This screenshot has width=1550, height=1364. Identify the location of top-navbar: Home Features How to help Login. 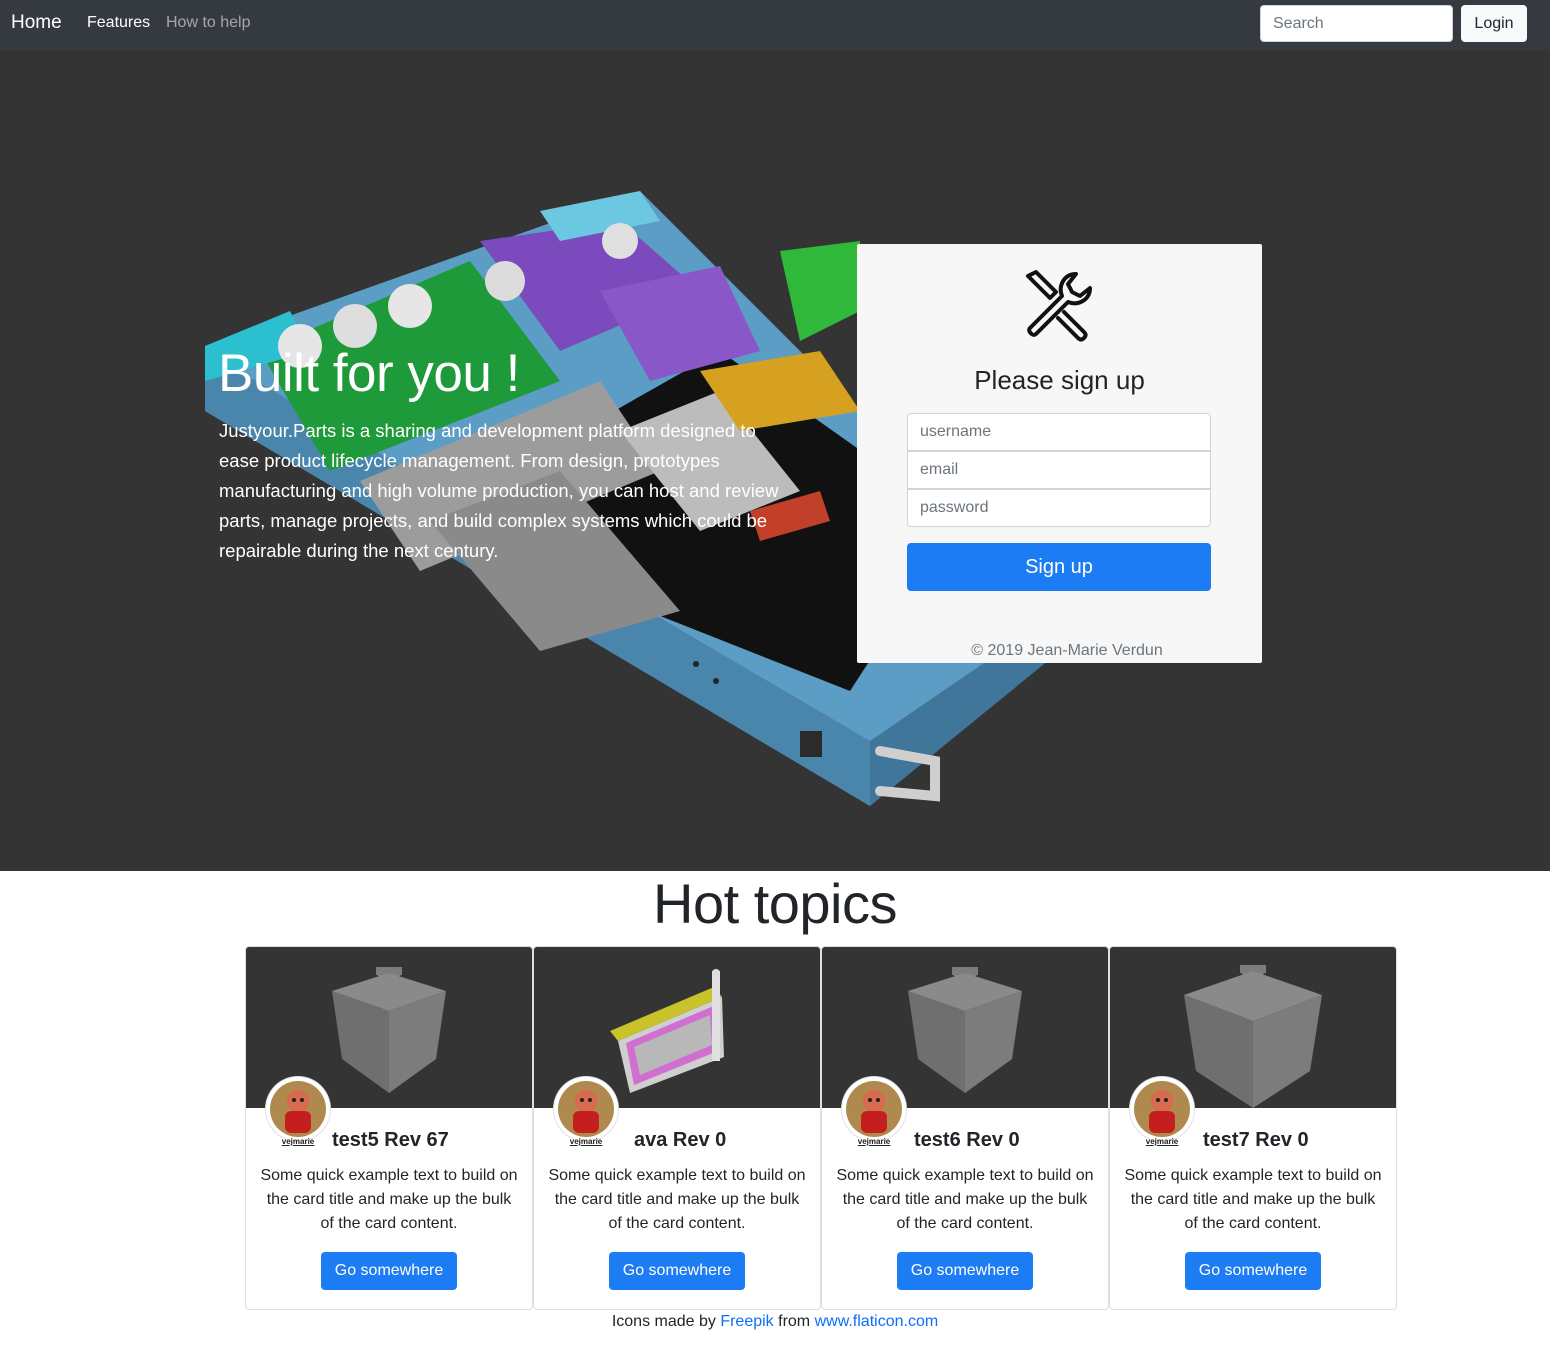
(775, 25).